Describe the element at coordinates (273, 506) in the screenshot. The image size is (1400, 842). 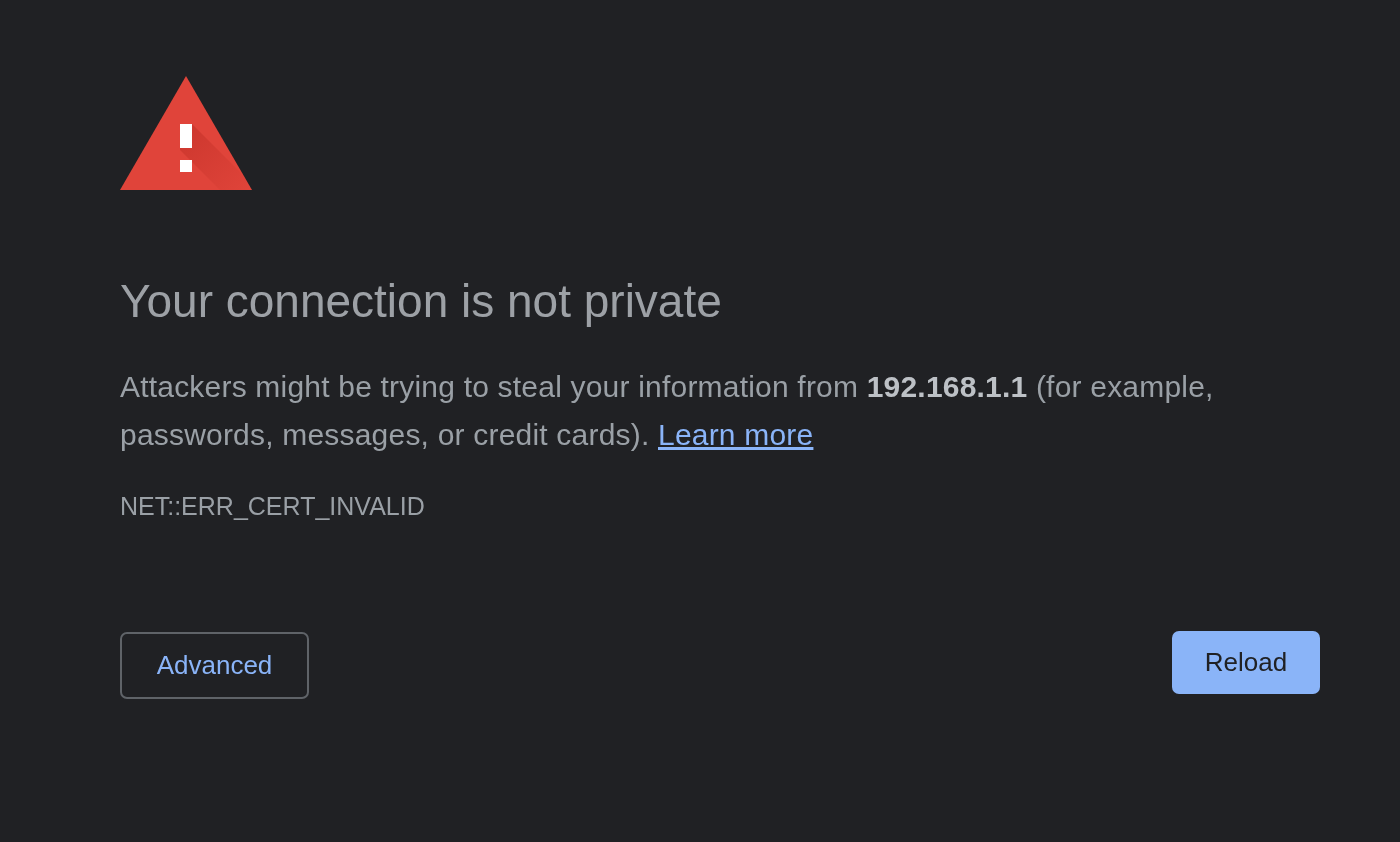
I see `error-code: NET::ERR_CERT_INVALID` at that location.